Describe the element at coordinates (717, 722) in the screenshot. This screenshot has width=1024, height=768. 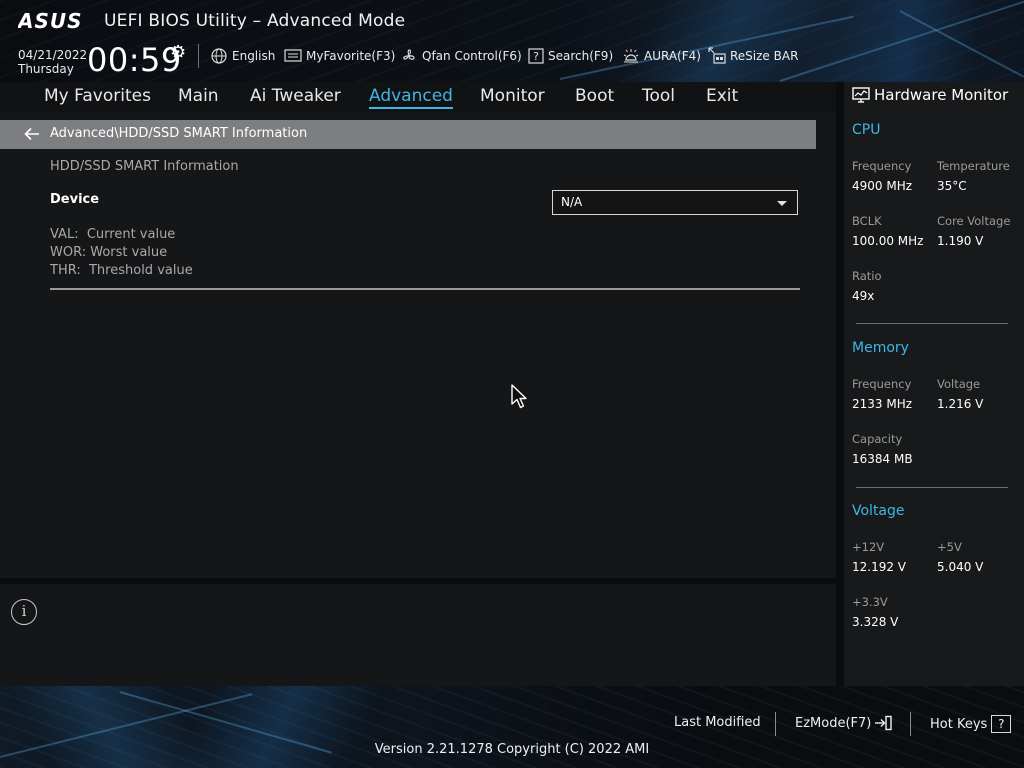
I see `last-modified-button: Last Modified` at that location.